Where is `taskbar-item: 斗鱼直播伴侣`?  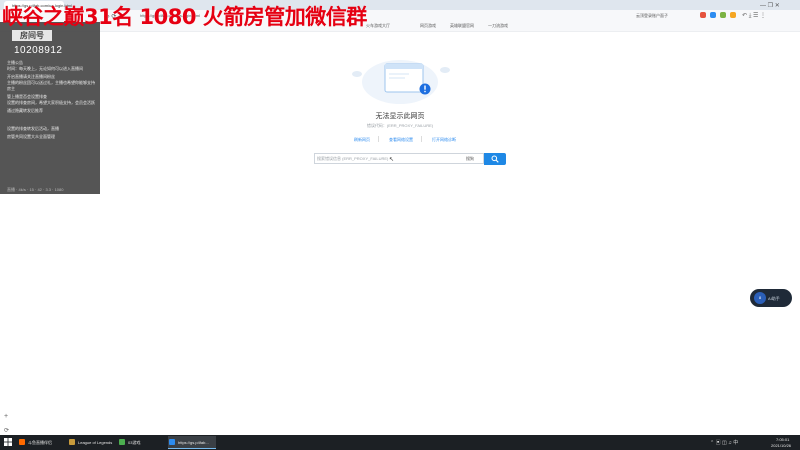 taskbar-item: 斗鱼直播伴侣 is located at coordinates (42, 442).